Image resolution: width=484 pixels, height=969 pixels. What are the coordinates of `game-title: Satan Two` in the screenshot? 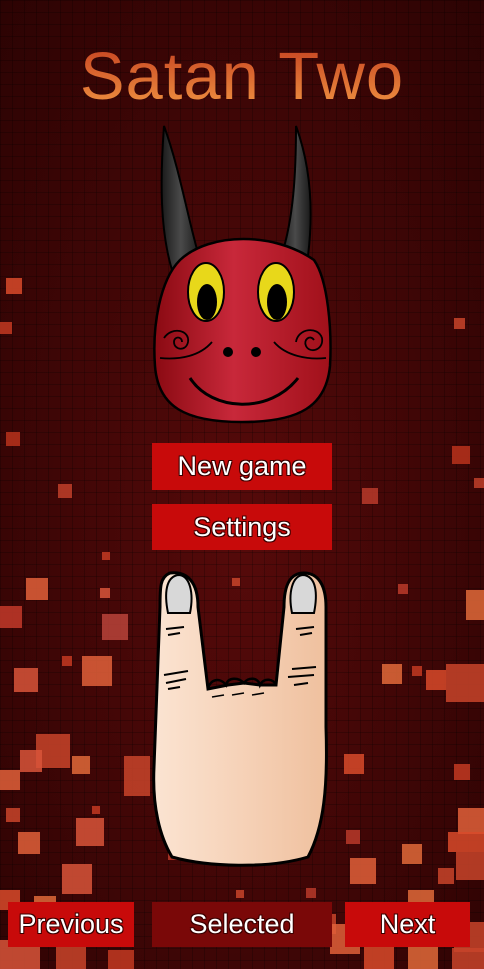 It's located at (242, 76).